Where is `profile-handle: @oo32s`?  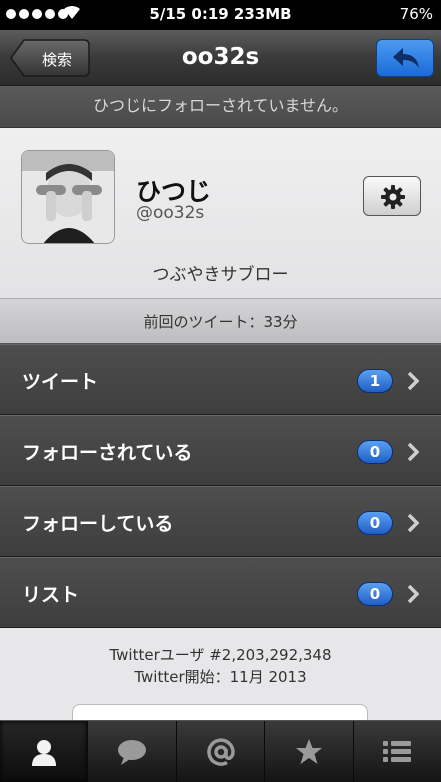
profile-handle: @oo32s is located at coordinates (170, 213).